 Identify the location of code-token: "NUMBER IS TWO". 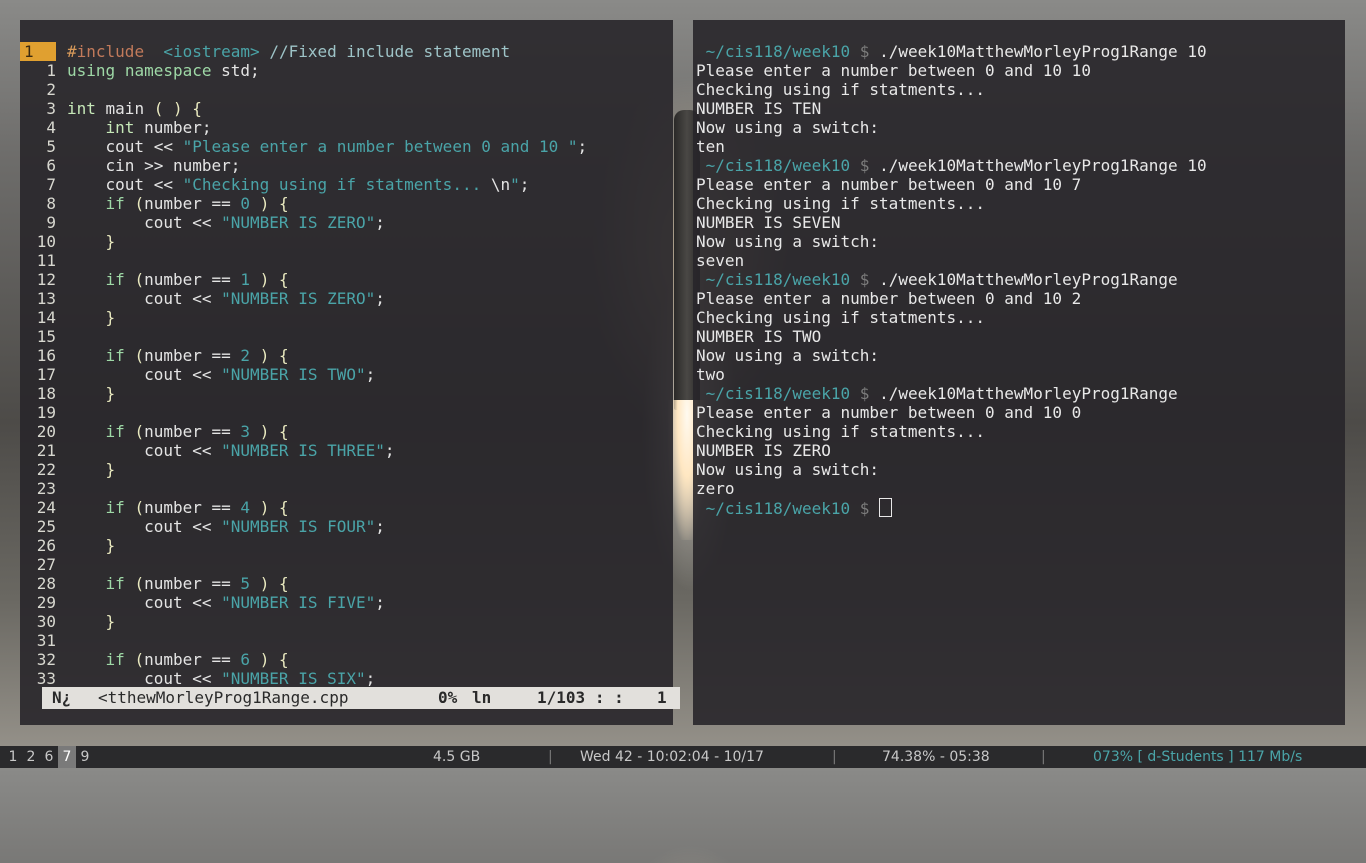
(293, 374).